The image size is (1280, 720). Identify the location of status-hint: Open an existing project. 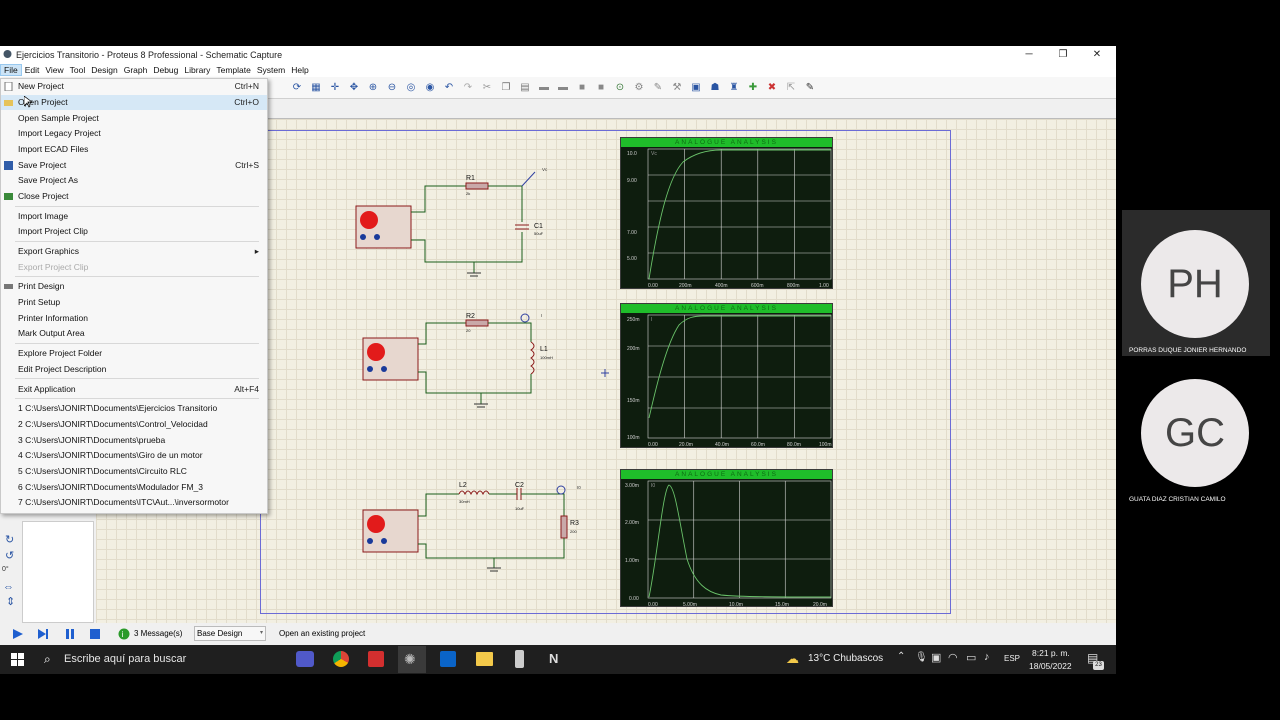
(322, 633).